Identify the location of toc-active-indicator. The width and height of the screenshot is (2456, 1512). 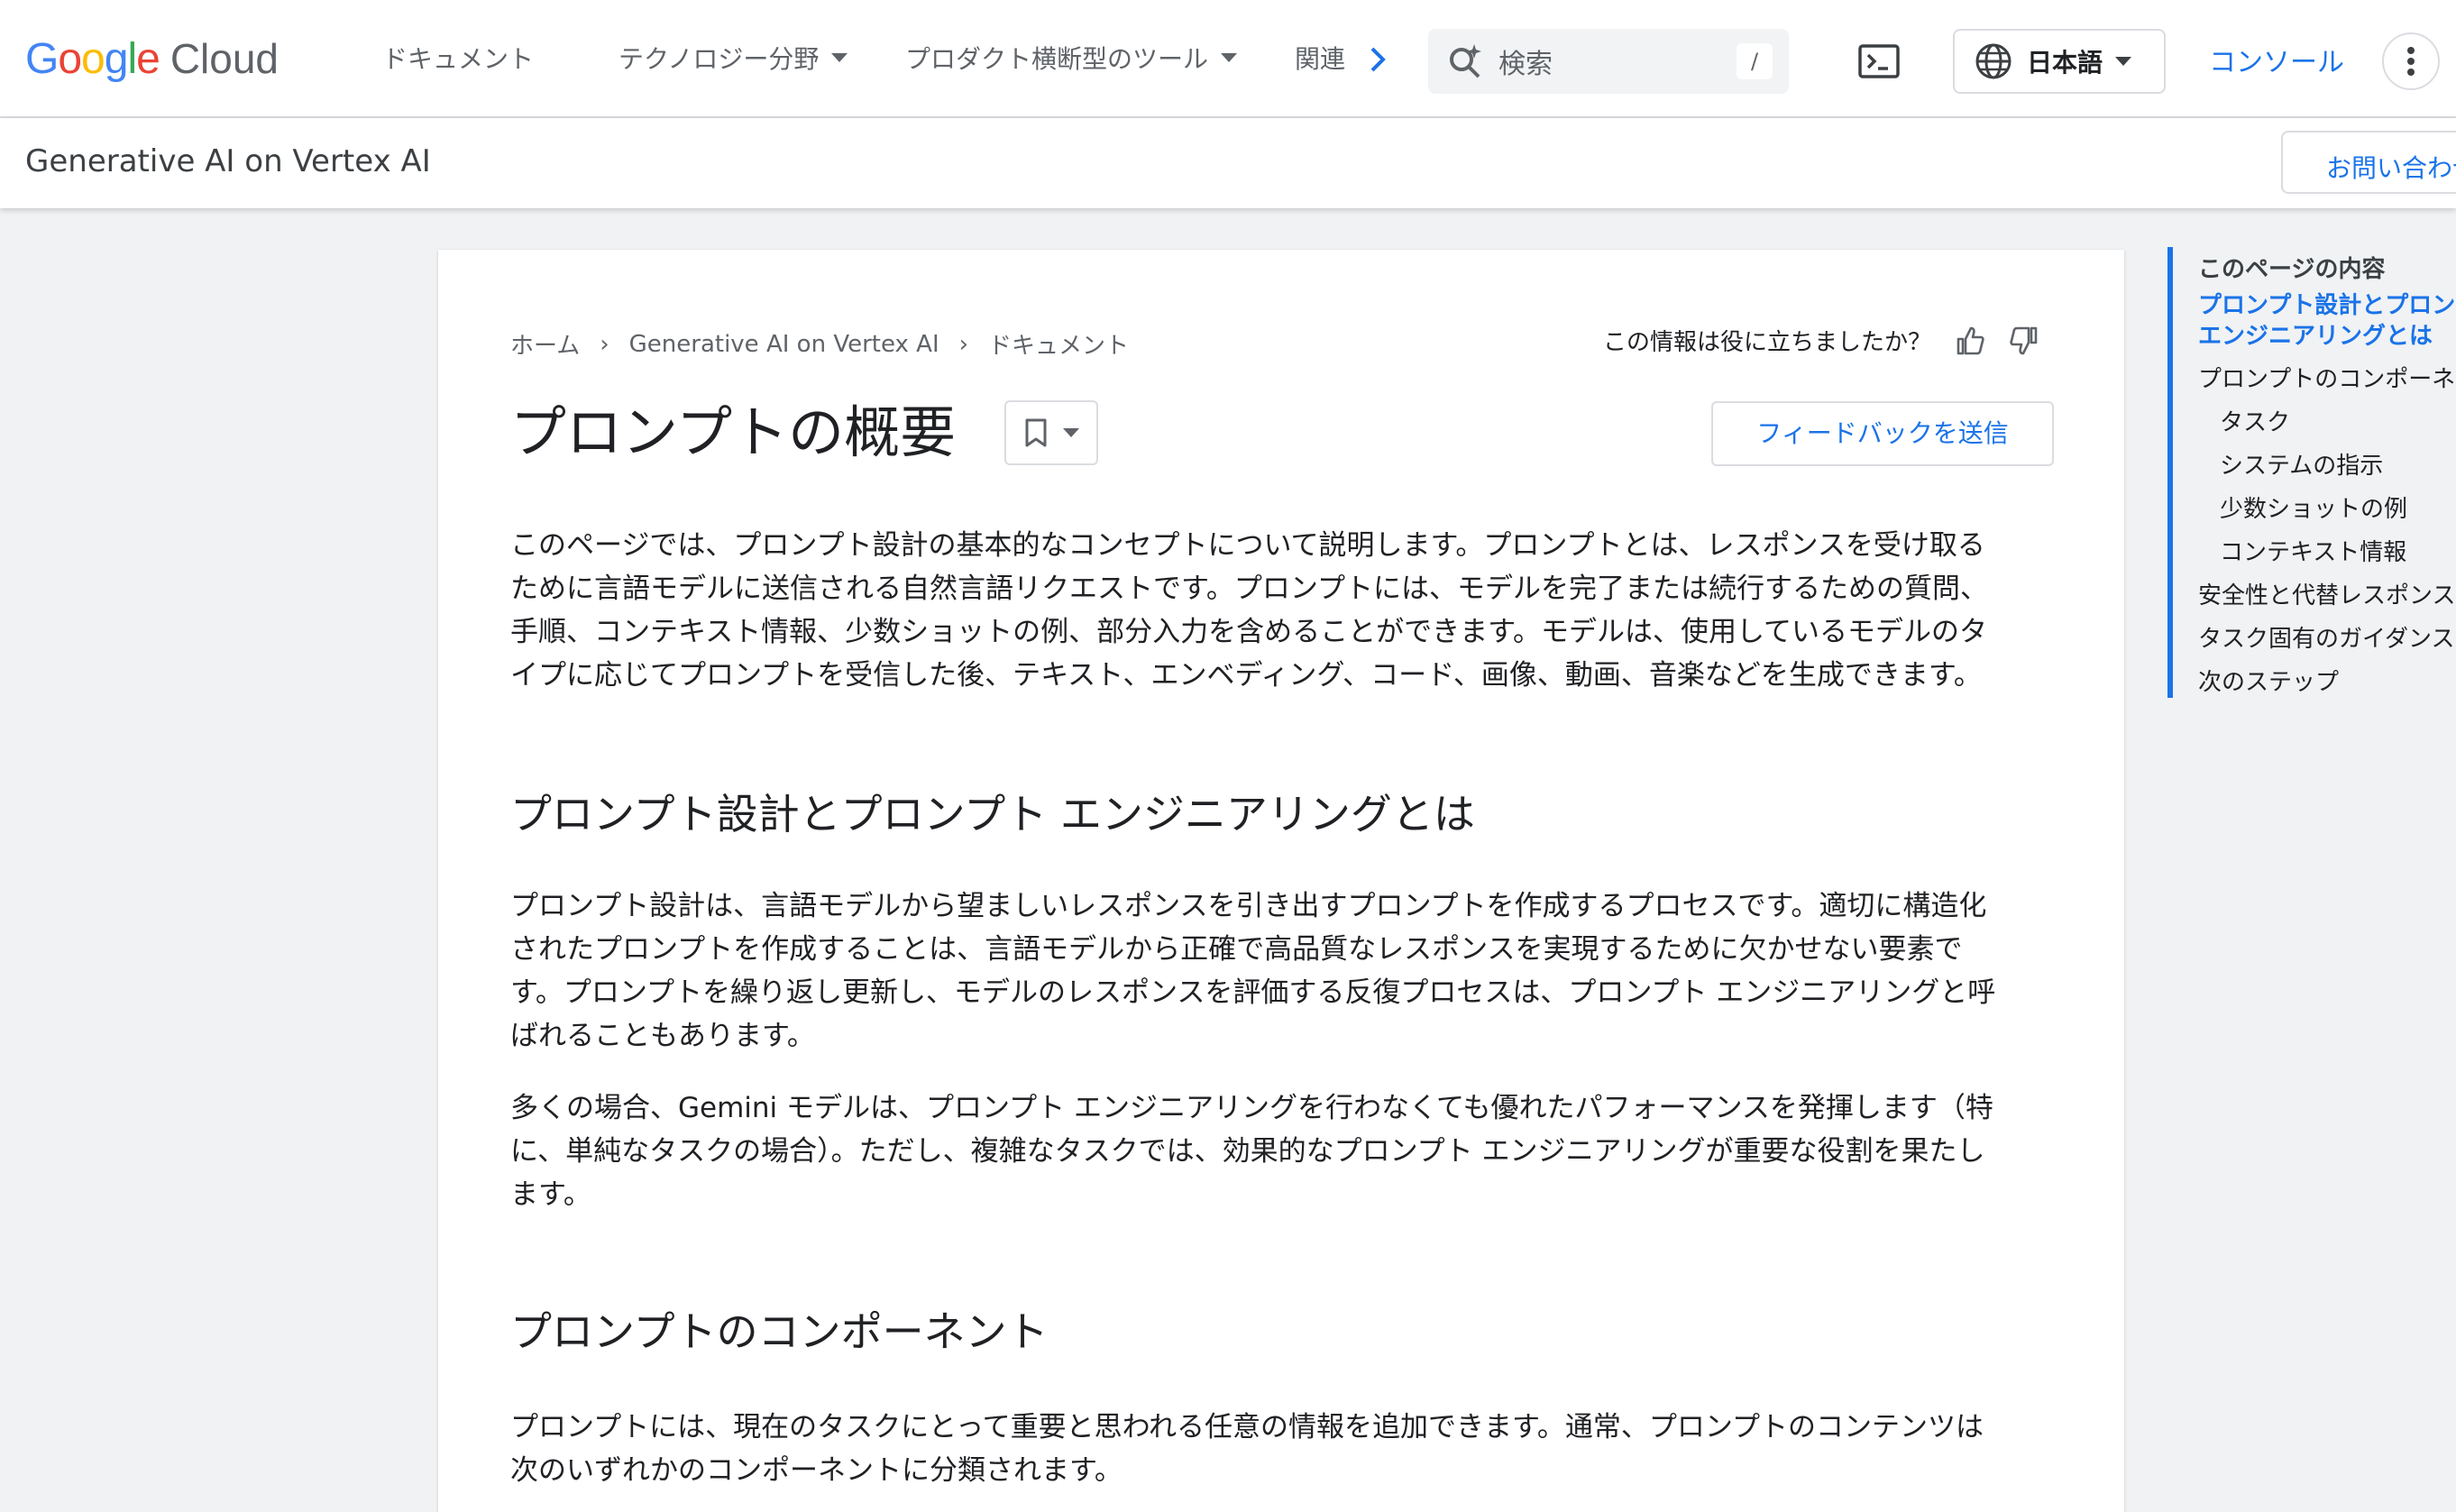
(2170, 472).